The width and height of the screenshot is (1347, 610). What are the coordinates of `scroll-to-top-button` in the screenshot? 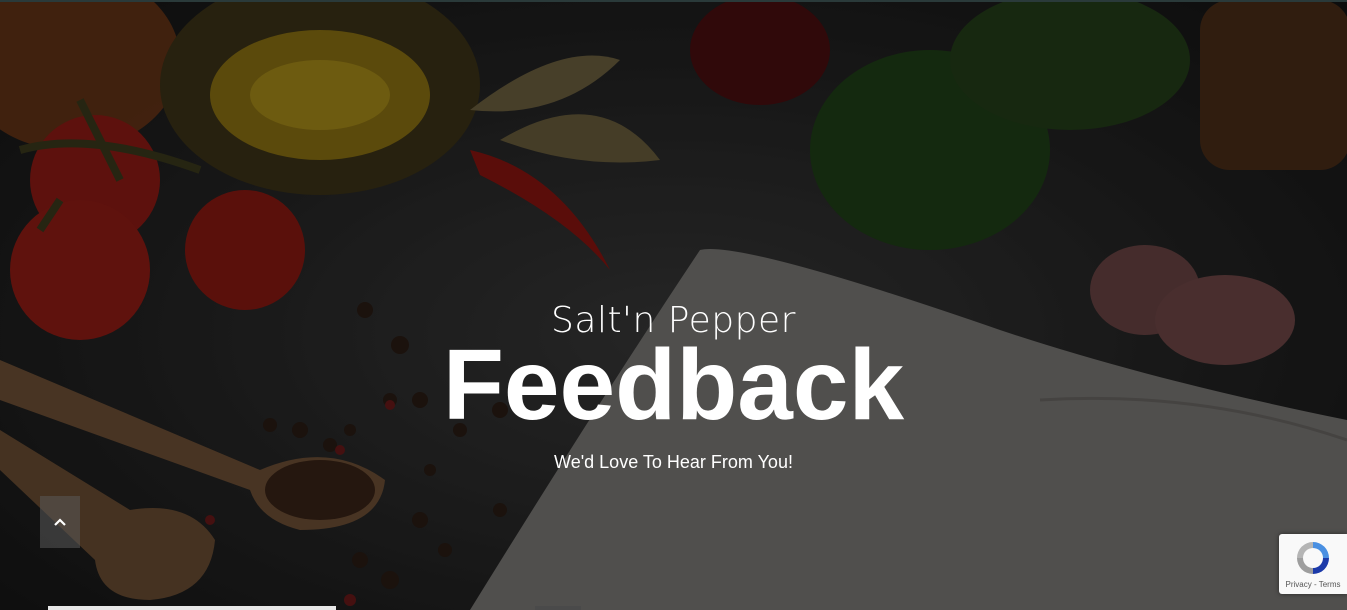 It's located at (60, 522).